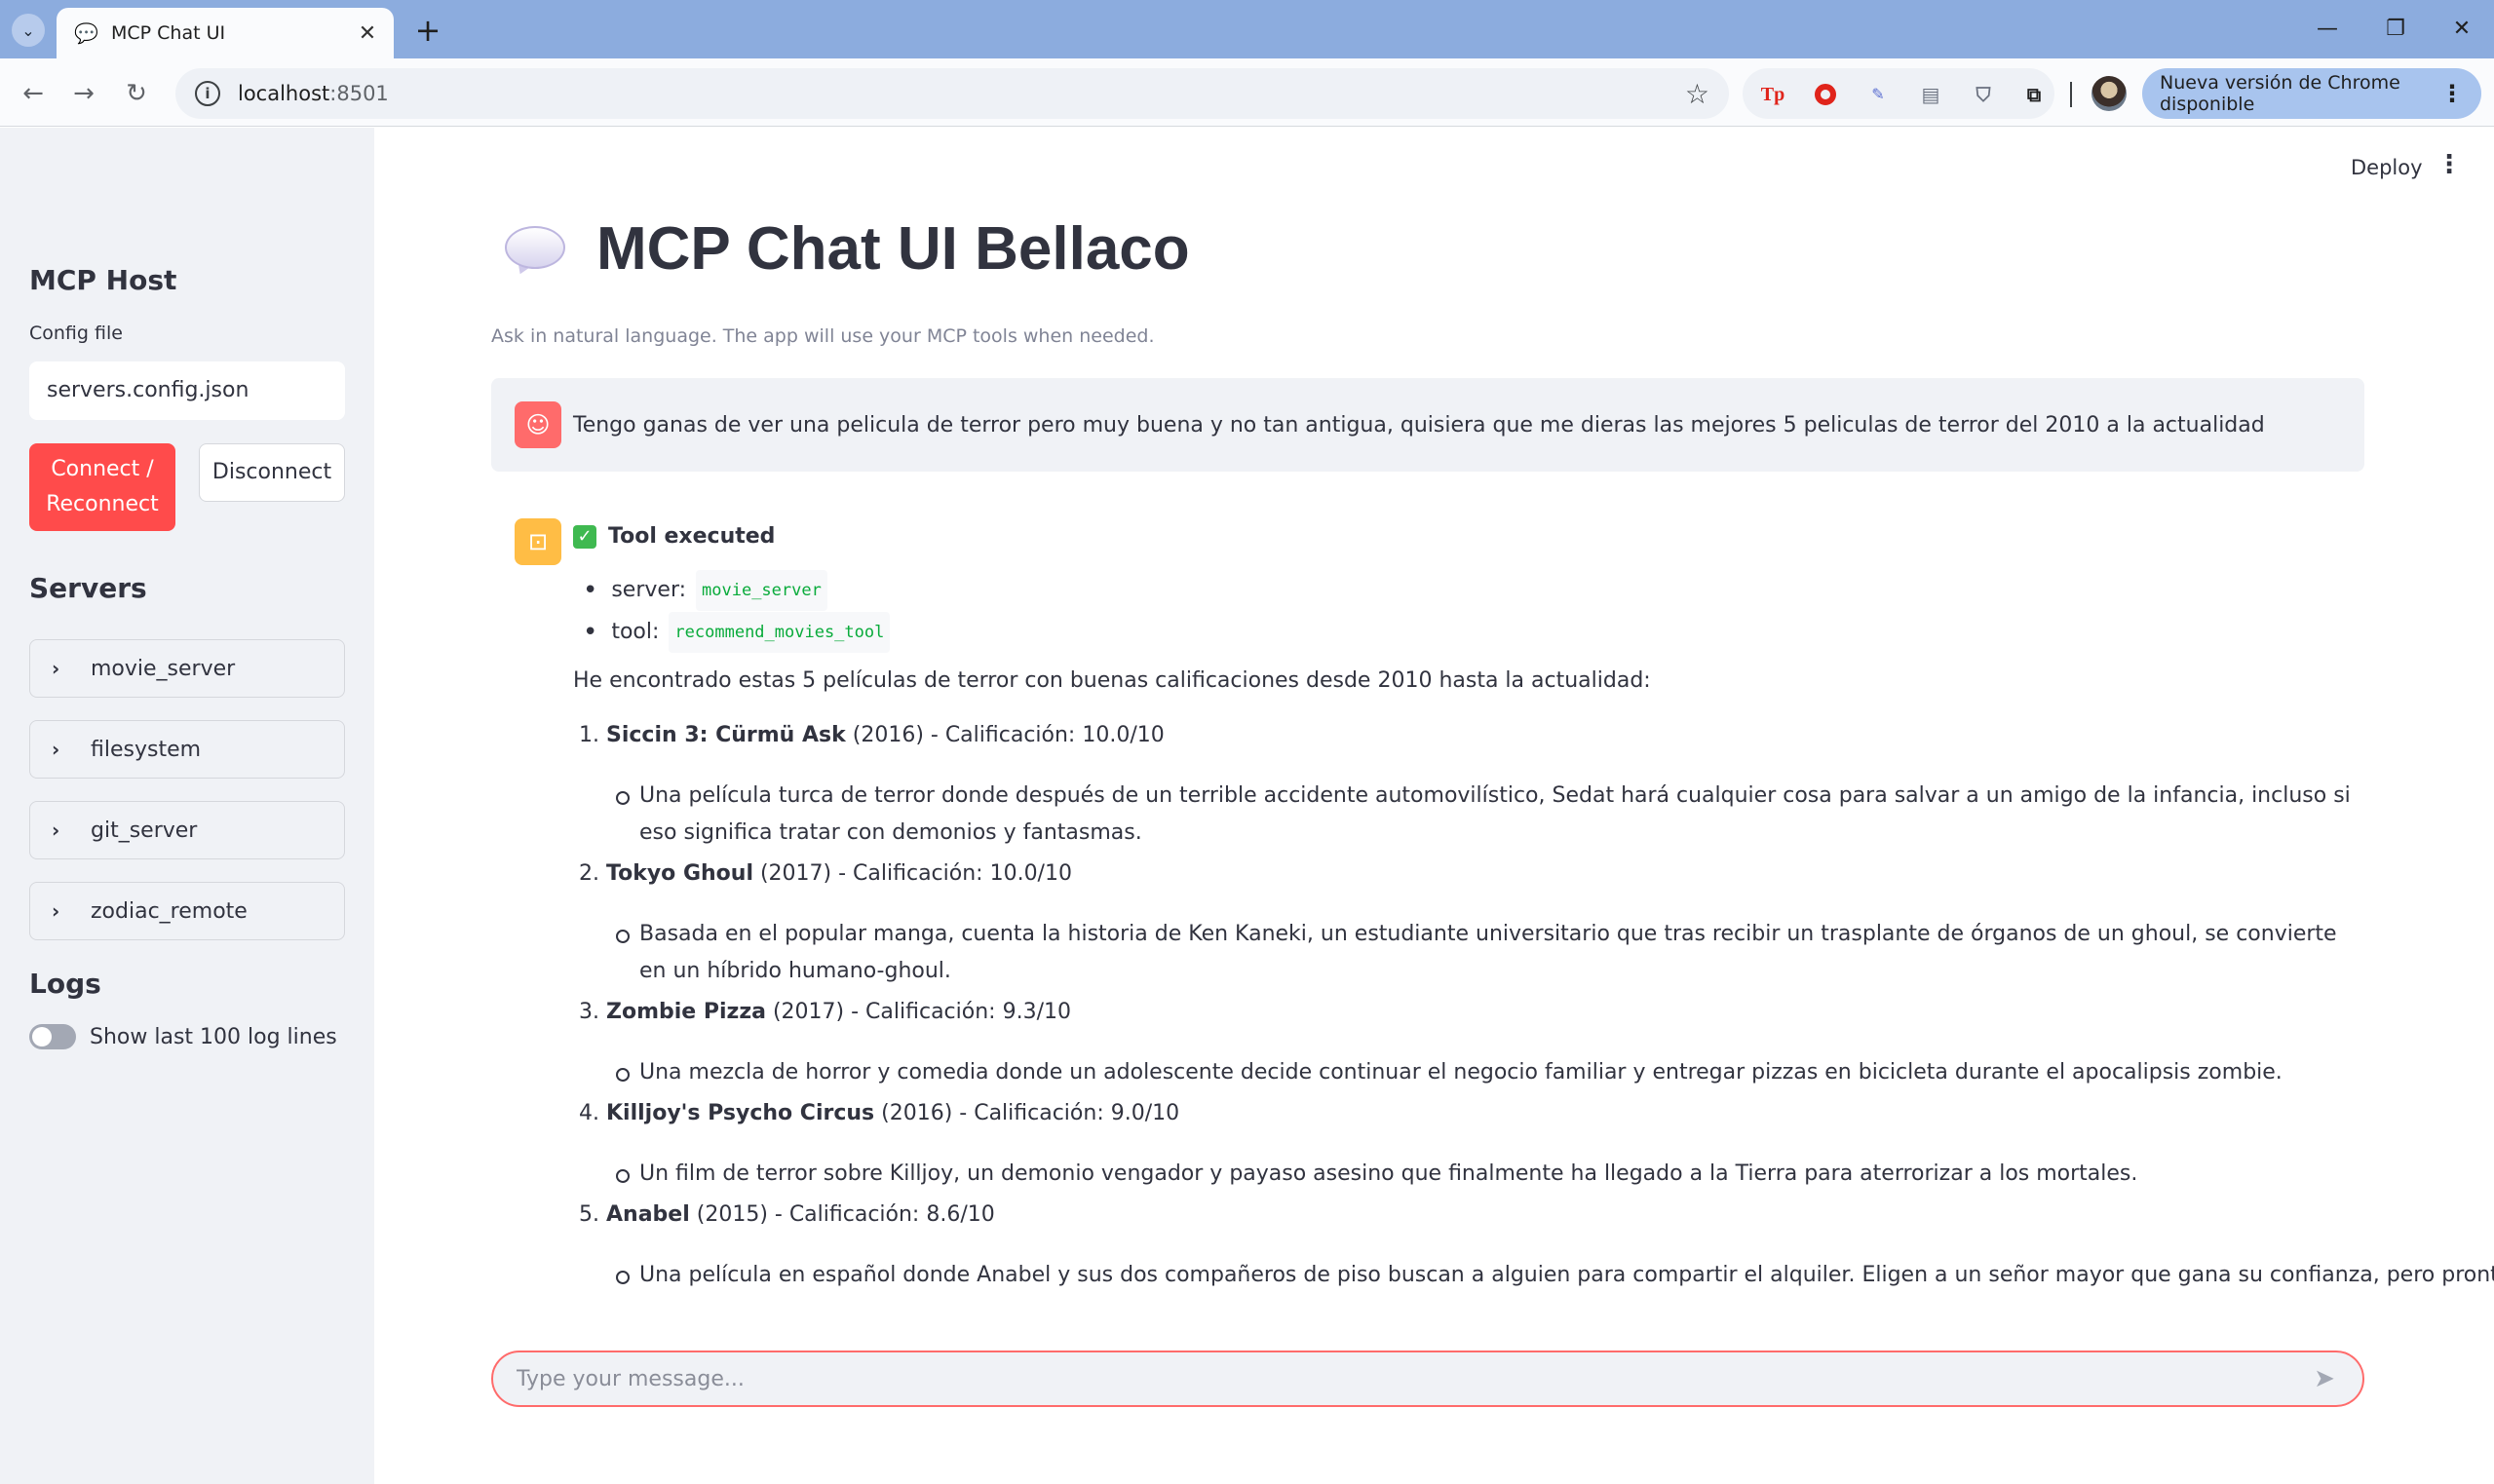 This screenshot has width=2494, height=1484. Describe the element at coordinates (2395, 29) in the screenshot. I see `restore-icon: ❐` at that location.